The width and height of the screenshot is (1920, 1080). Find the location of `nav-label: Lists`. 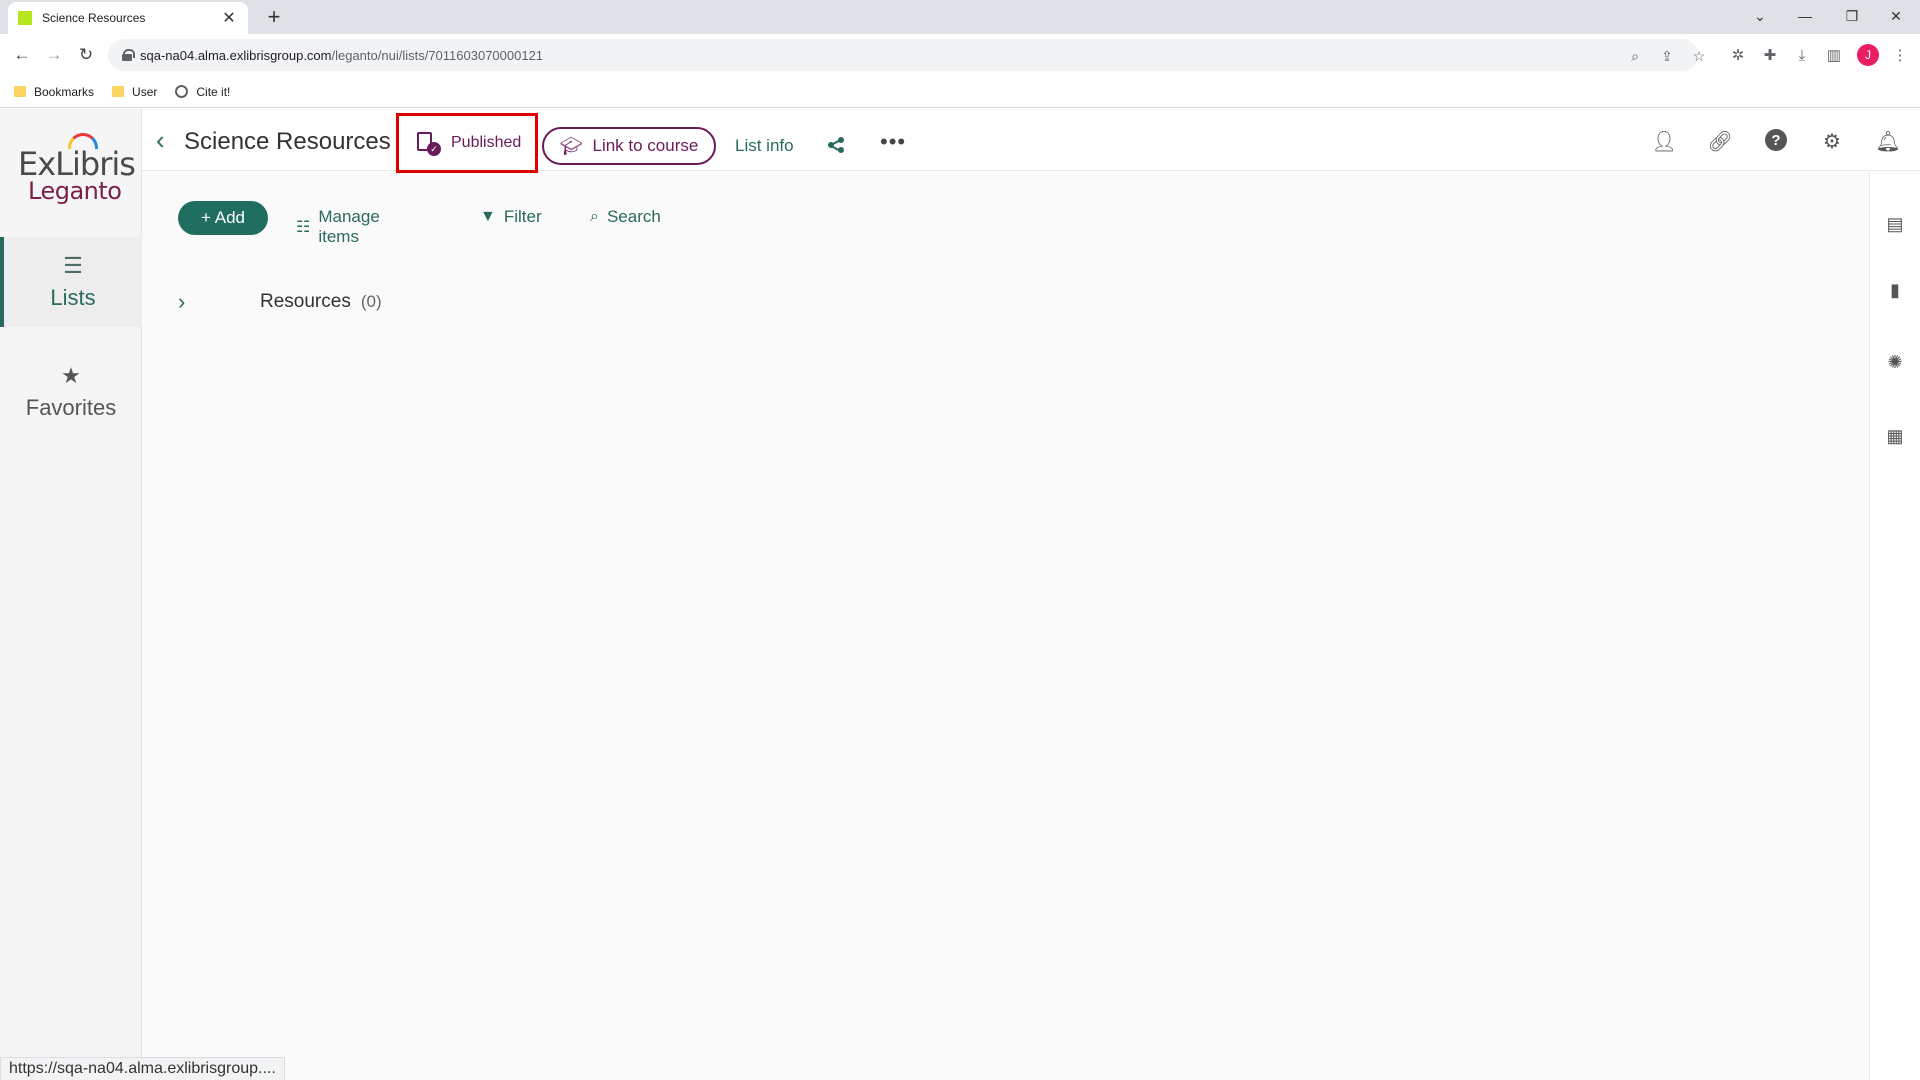

nav-label: Lists is located at coordinates (73, 297).